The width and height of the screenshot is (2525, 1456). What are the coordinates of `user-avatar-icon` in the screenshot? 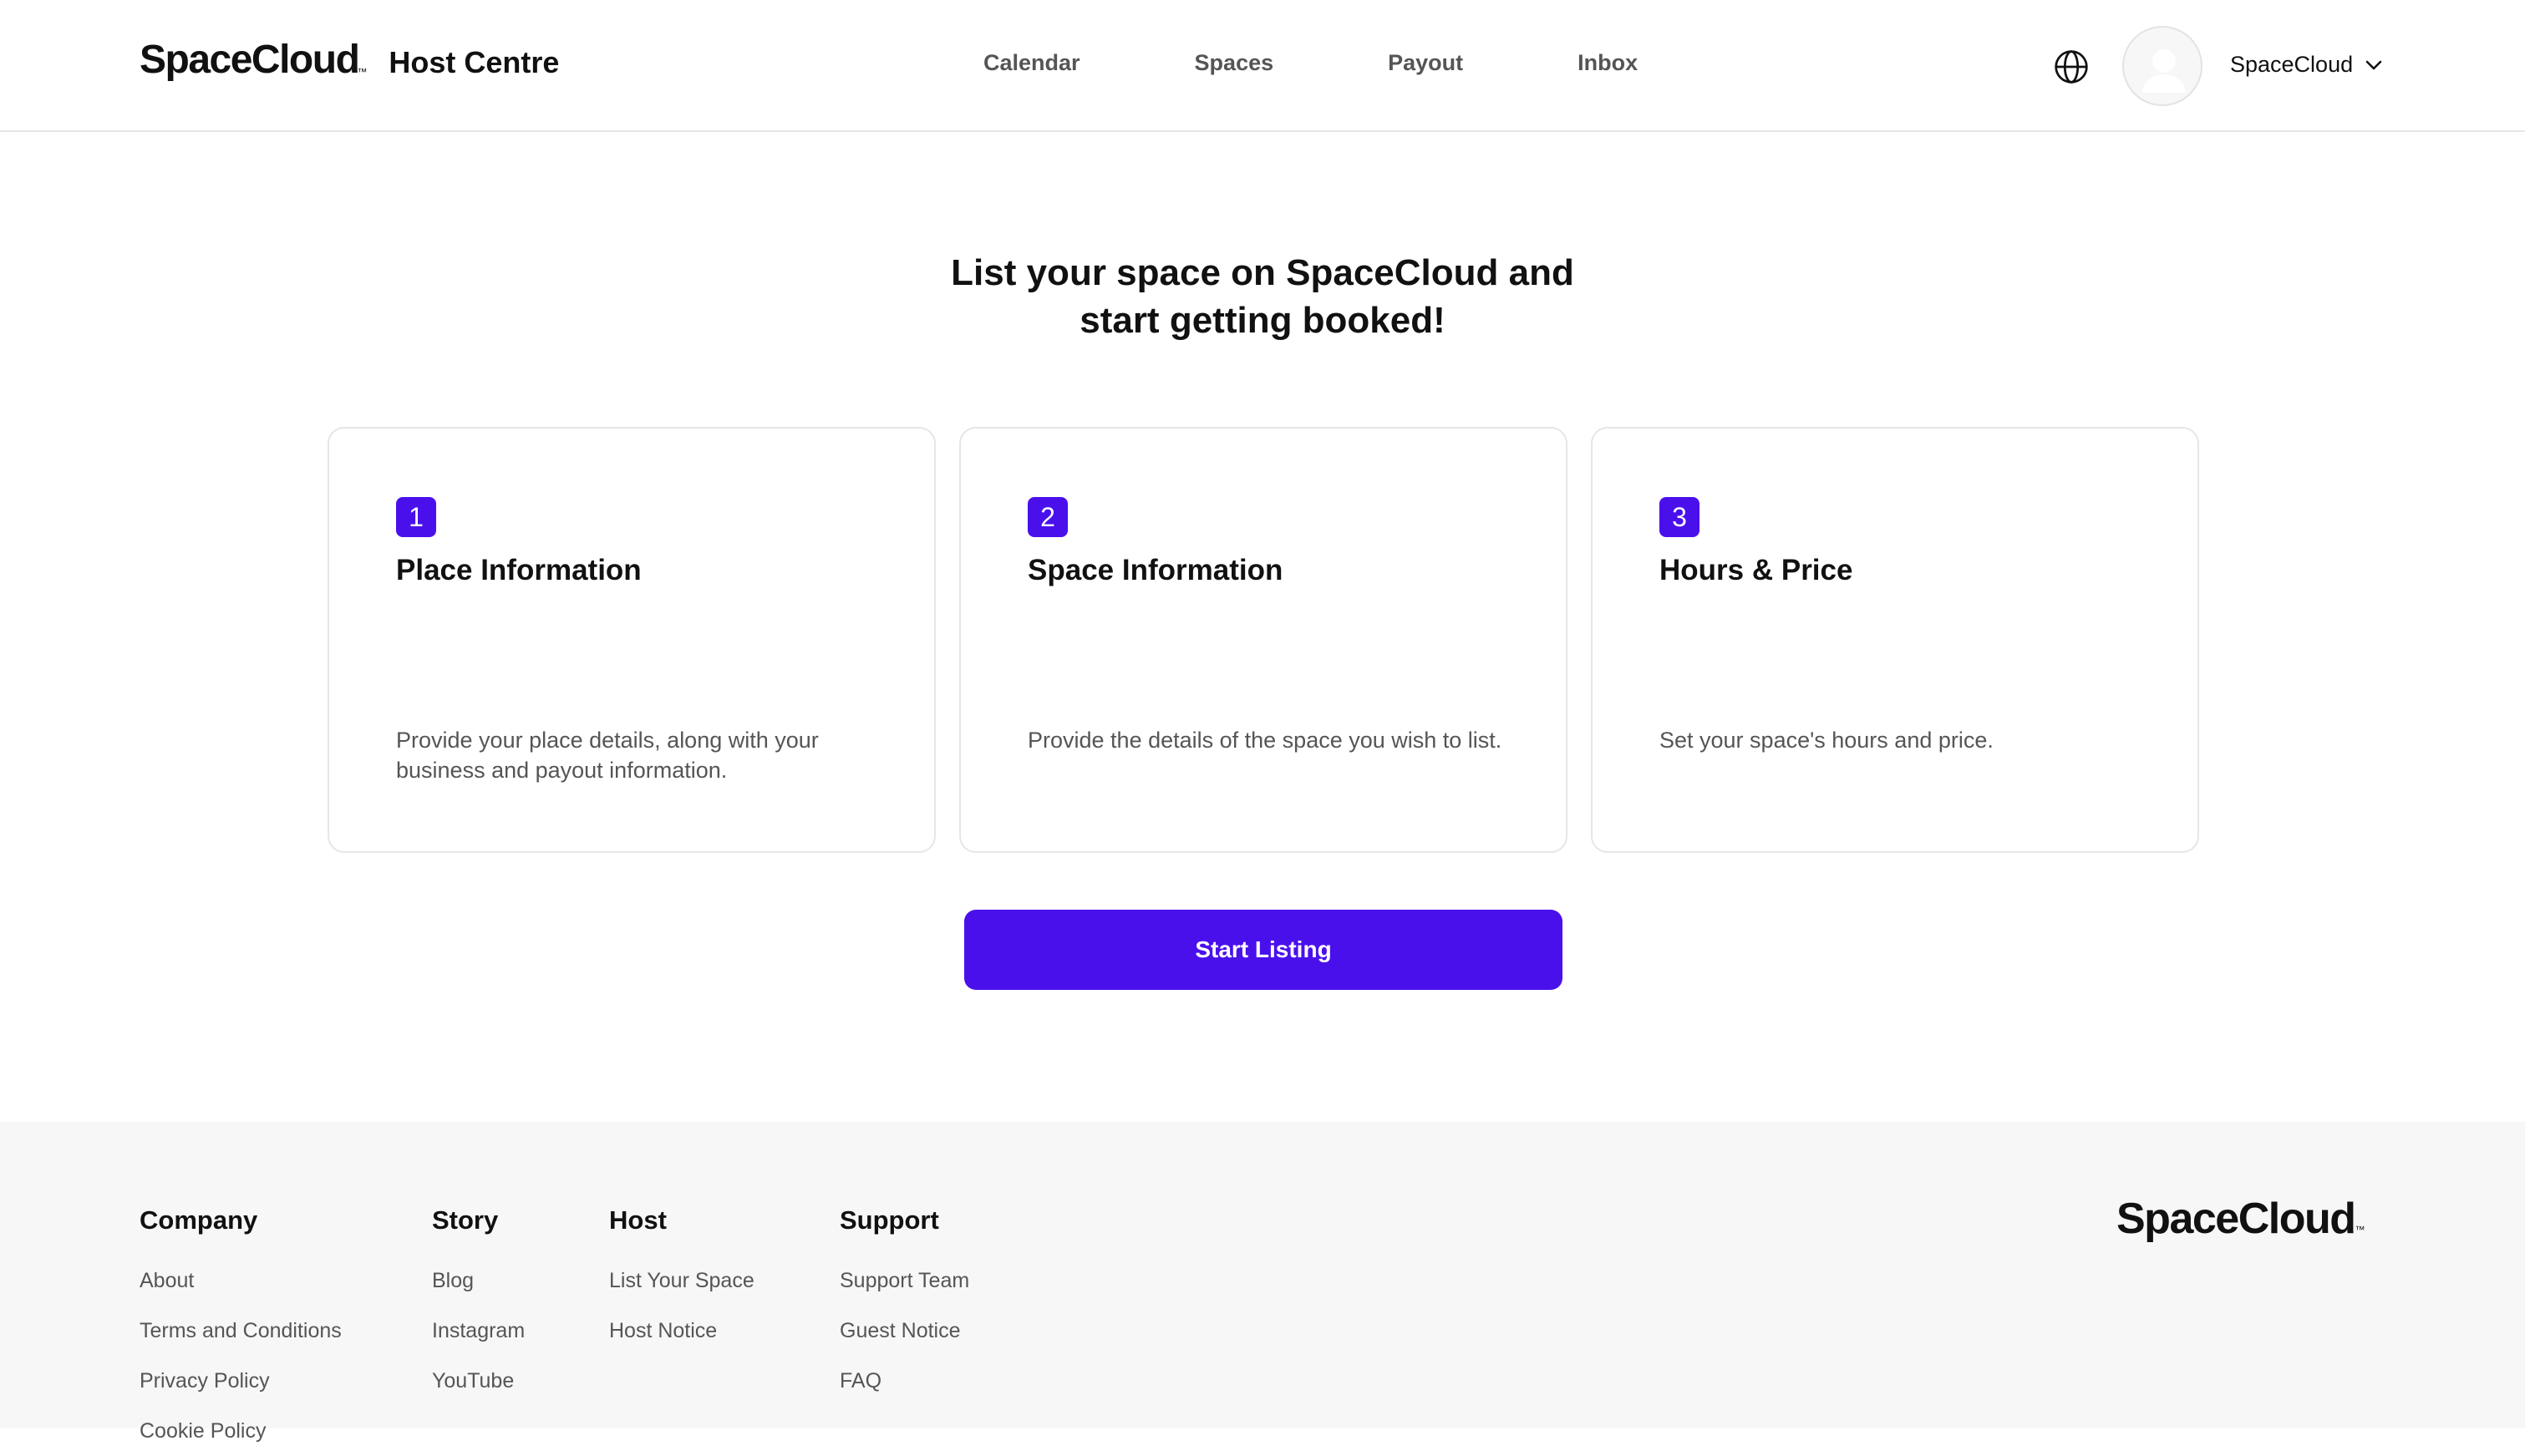 It's located at (2164, 71).